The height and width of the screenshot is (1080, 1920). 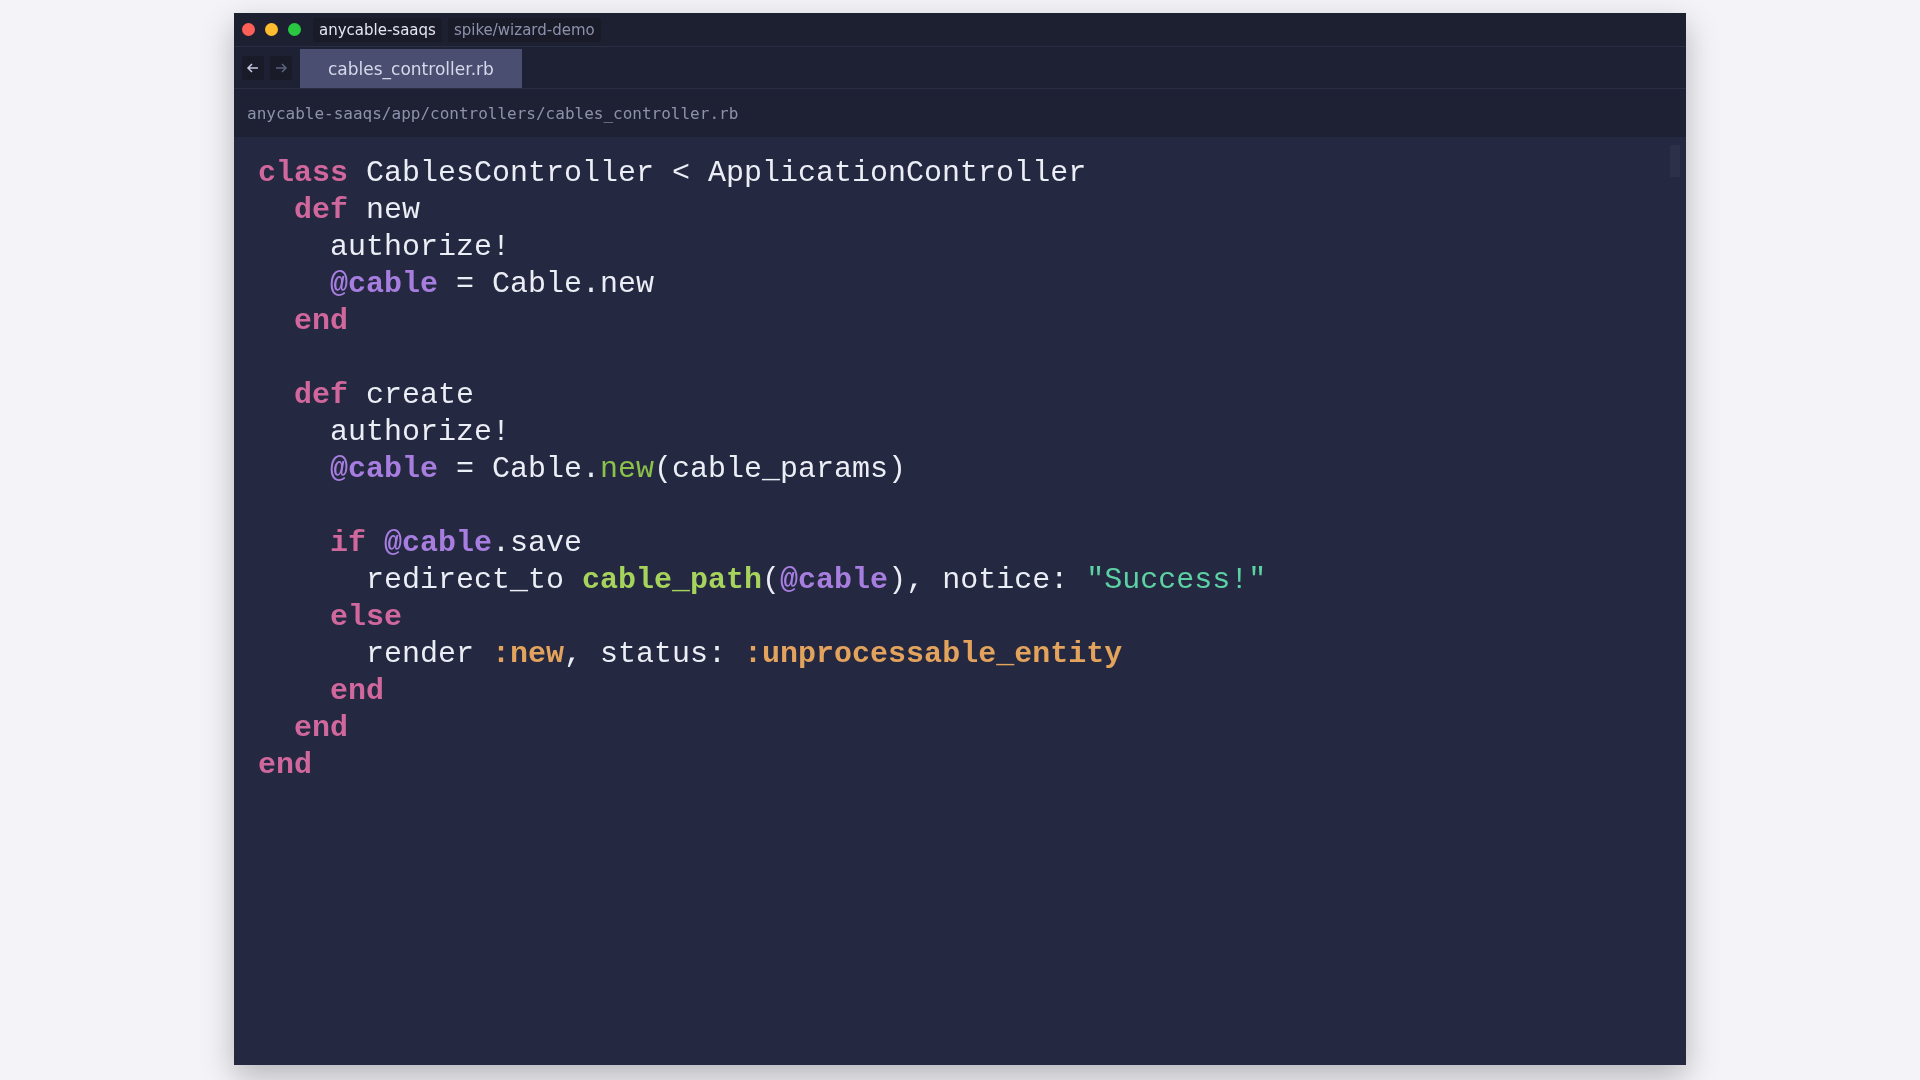 I want to click on file-tab: cables_controller.rb, so click(x=411, y=68).